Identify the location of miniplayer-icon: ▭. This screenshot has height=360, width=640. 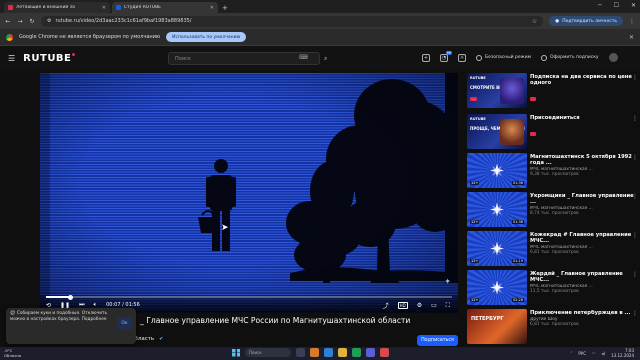
(434, 305).